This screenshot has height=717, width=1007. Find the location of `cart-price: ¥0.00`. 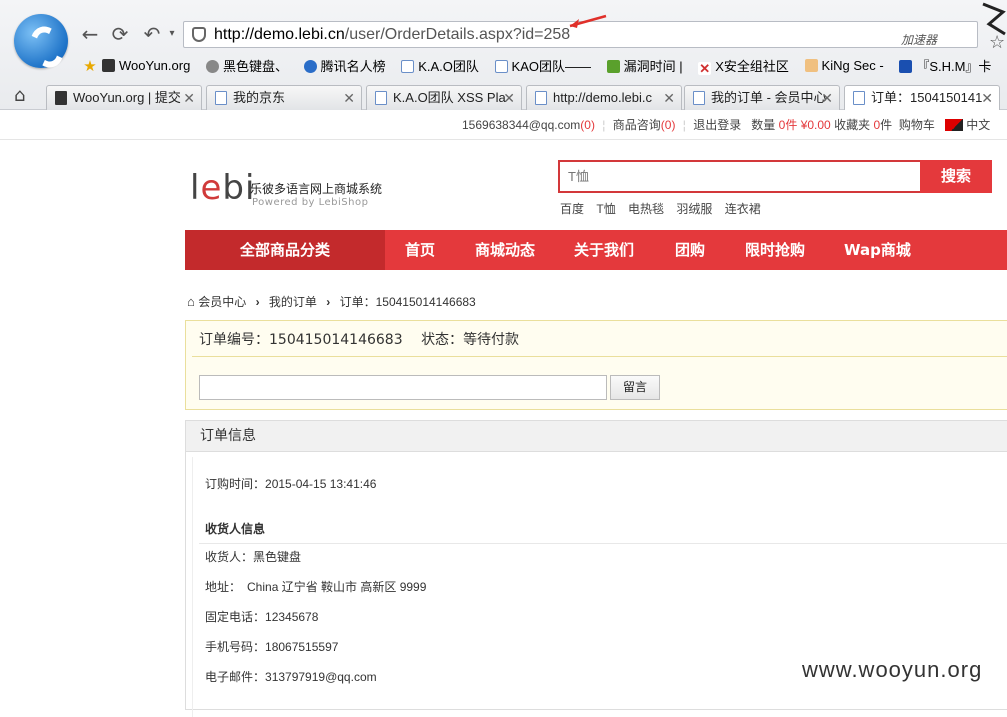

cart-price: ¥0.00 is located at coordinates (815, 125).